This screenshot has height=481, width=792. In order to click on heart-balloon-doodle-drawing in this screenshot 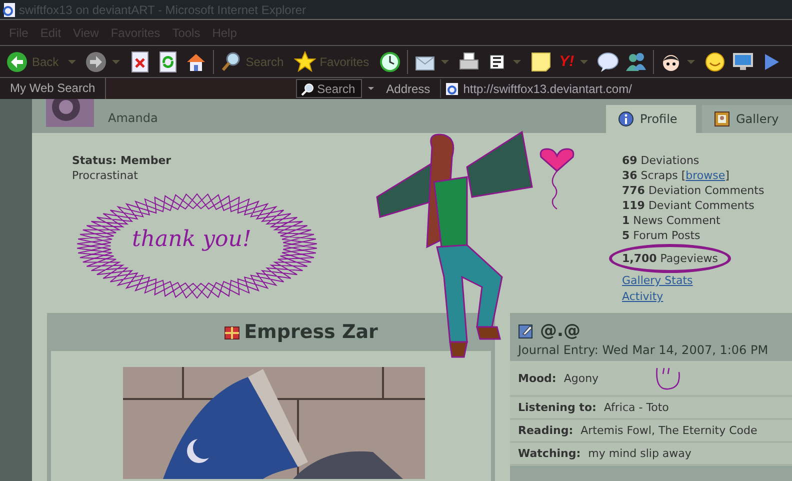, I will do `click(557, 179)`.